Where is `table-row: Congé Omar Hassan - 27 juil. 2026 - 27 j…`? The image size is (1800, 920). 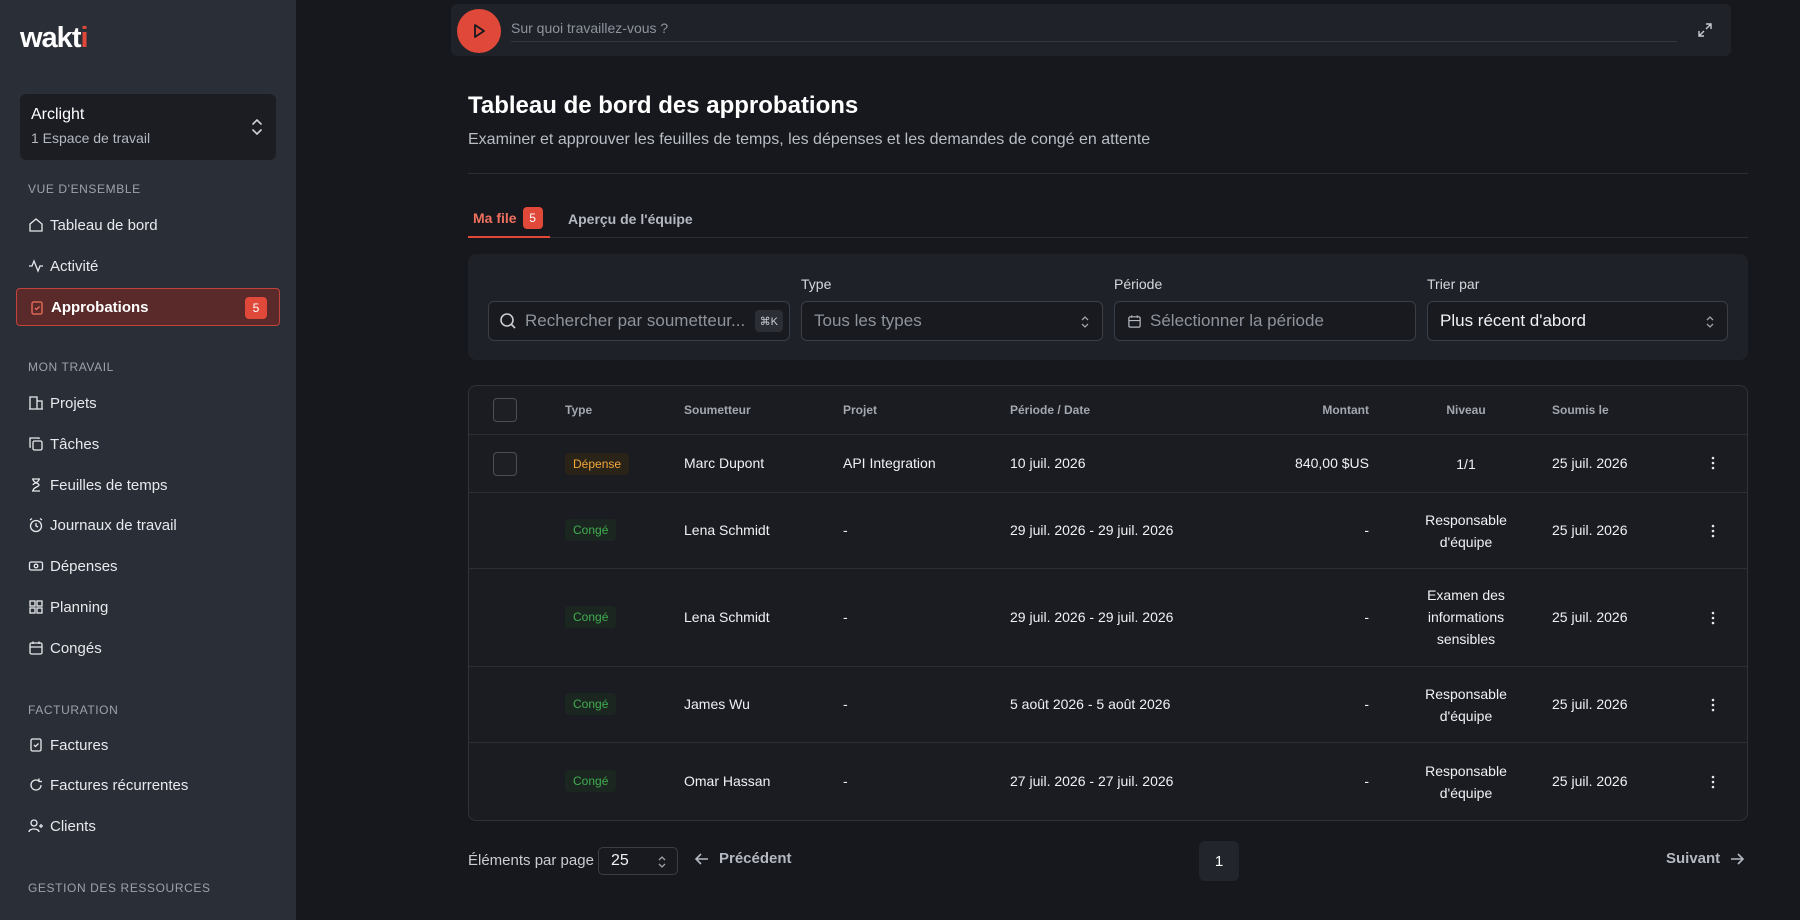 table-row: Congé Omar Hassan - 27 juil. 2026 - 27 j… is located at coordinates (1108, 781).